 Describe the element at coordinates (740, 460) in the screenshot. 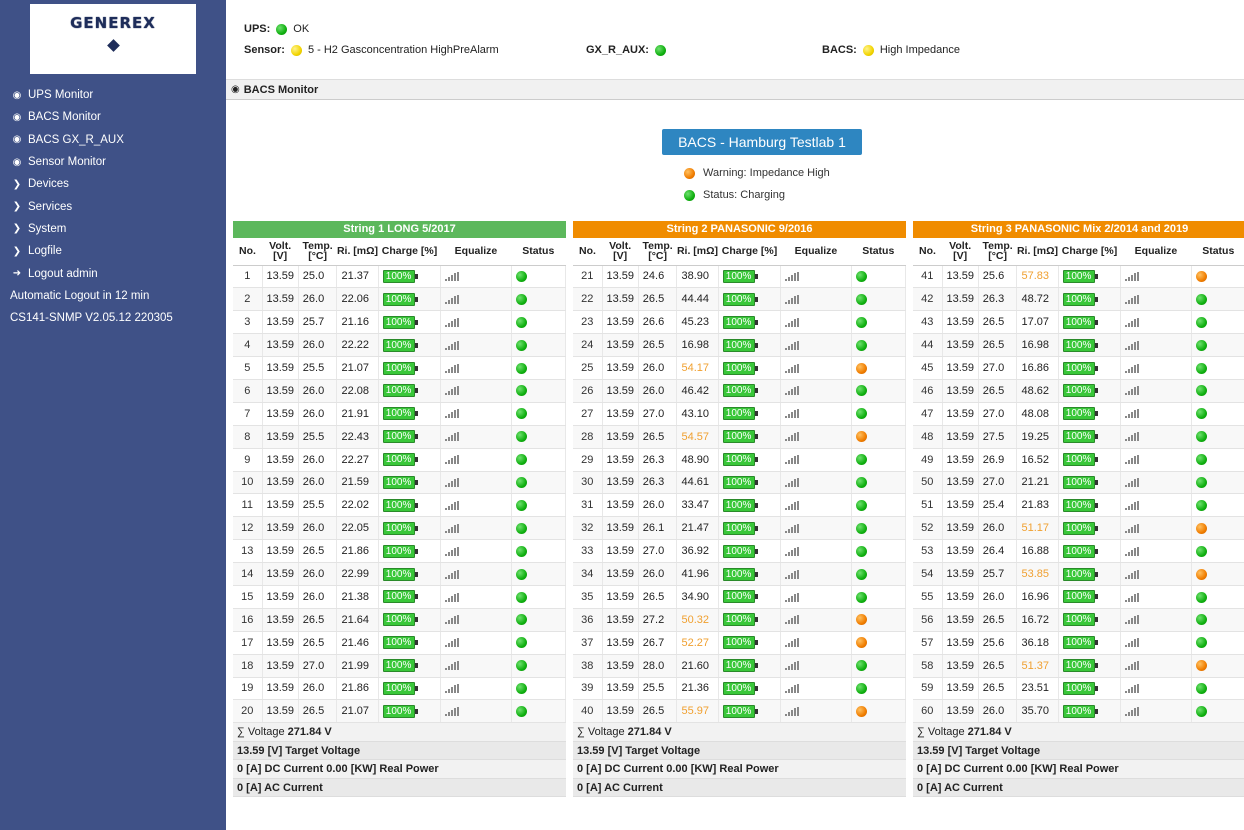

I see `table-row: 29 13.59 26.3 48.90 100%` at that location.